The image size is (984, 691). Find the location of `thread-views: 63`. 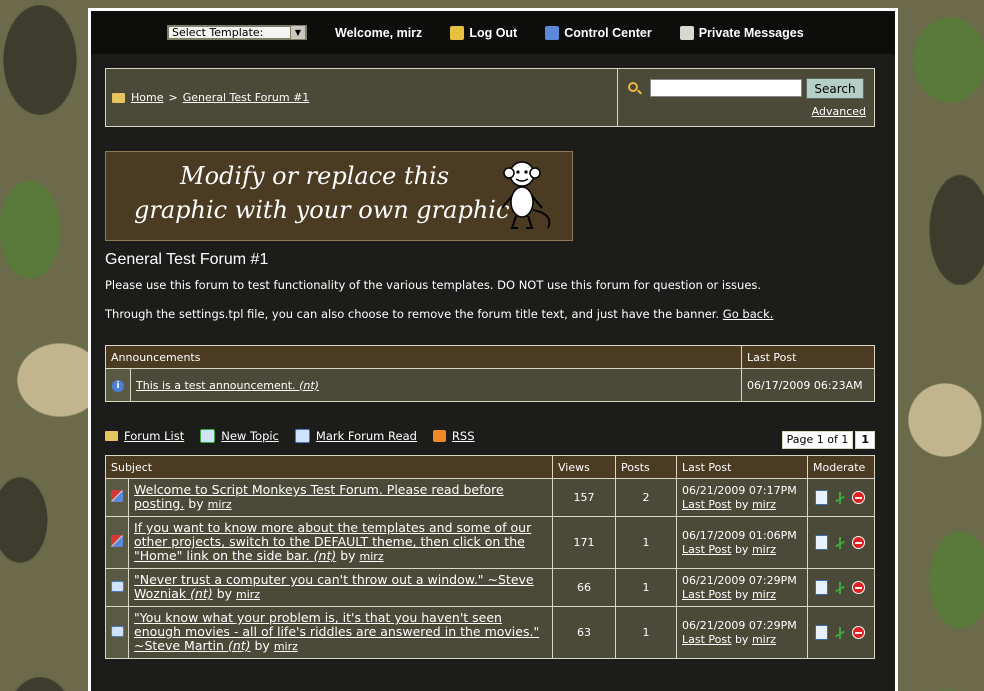

thread-views: 63 is located at coordinates (584, 632).